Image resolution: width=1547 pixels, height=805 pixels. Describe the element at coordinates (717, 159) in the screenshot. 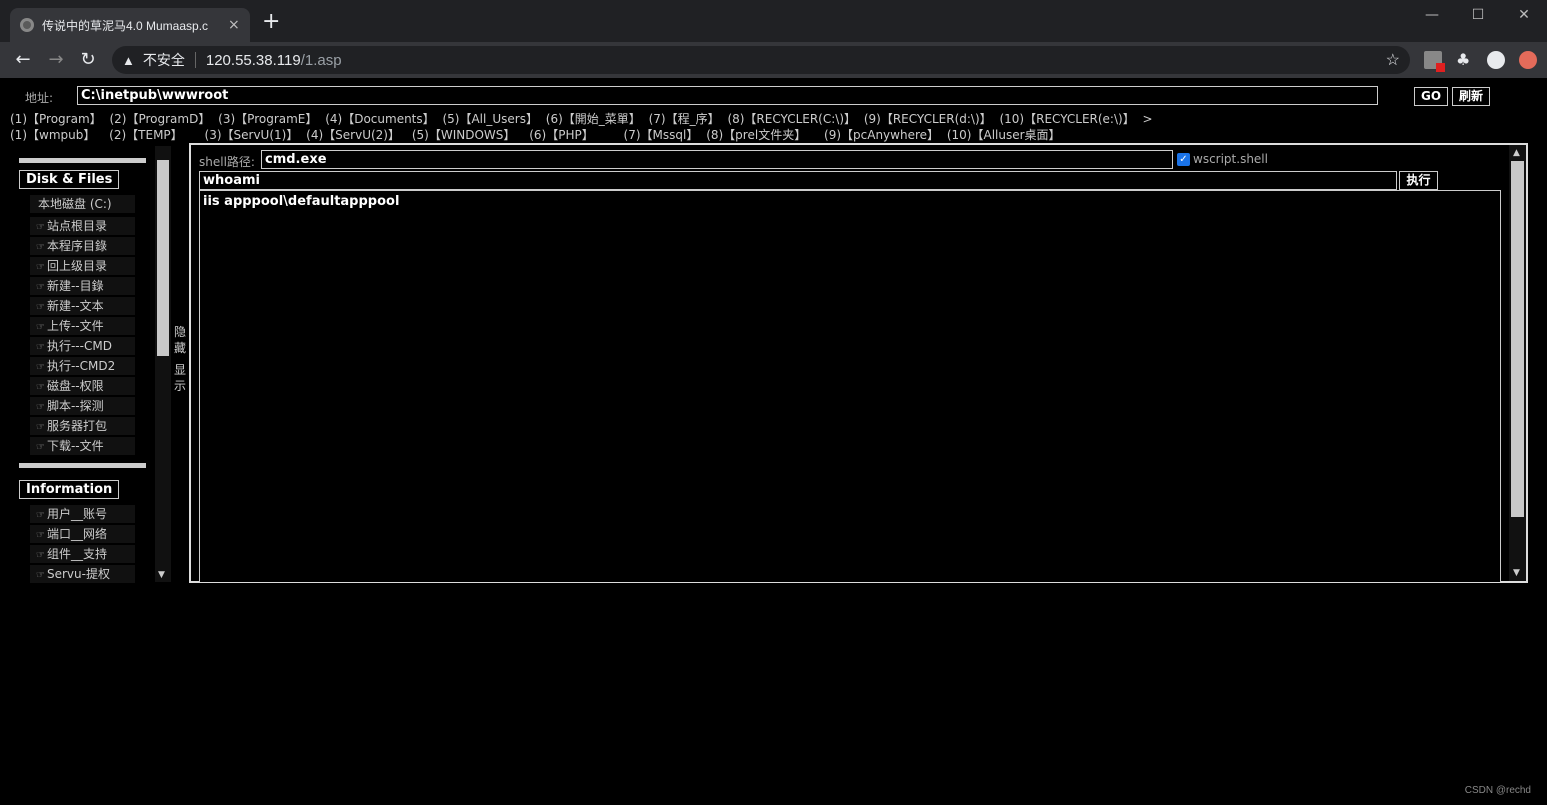

I see `shell-path-input: cmd.exe` at that location.